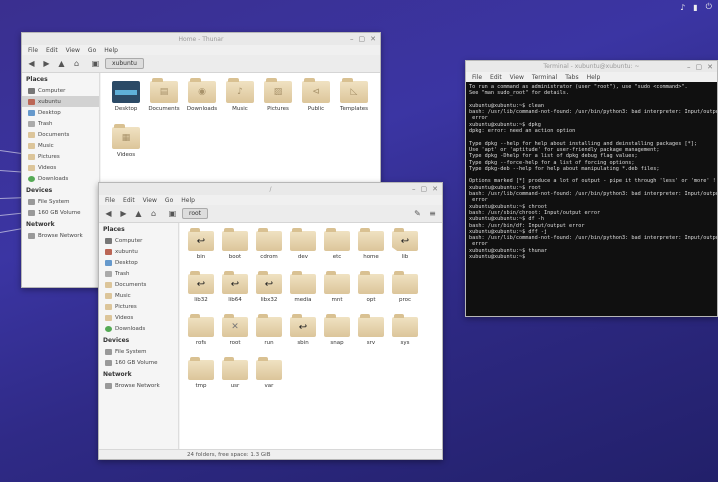  I want to click on folder-item-var: var, so click(269, 380).